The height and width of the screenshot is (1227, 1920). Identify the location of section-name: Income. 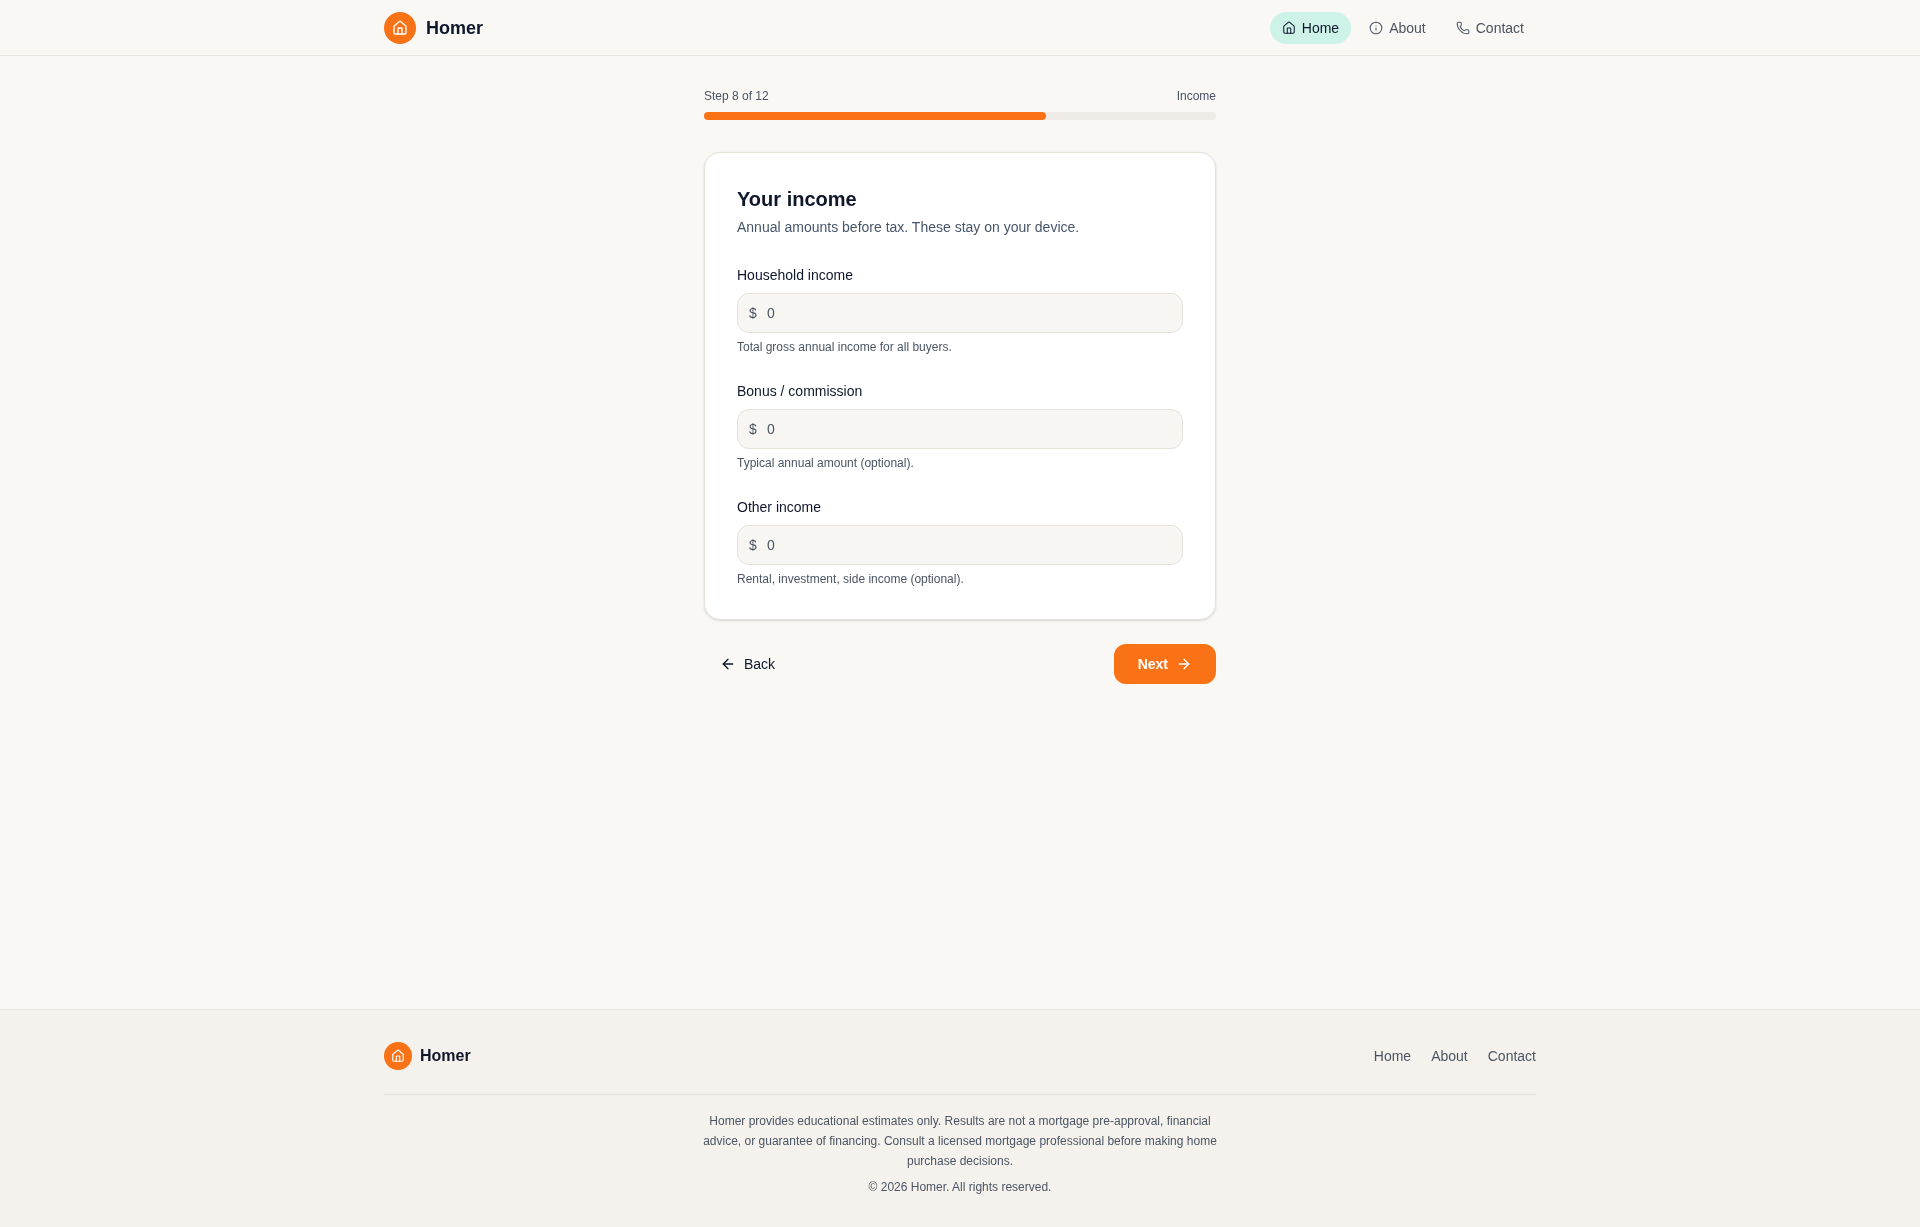
(1196, 96).